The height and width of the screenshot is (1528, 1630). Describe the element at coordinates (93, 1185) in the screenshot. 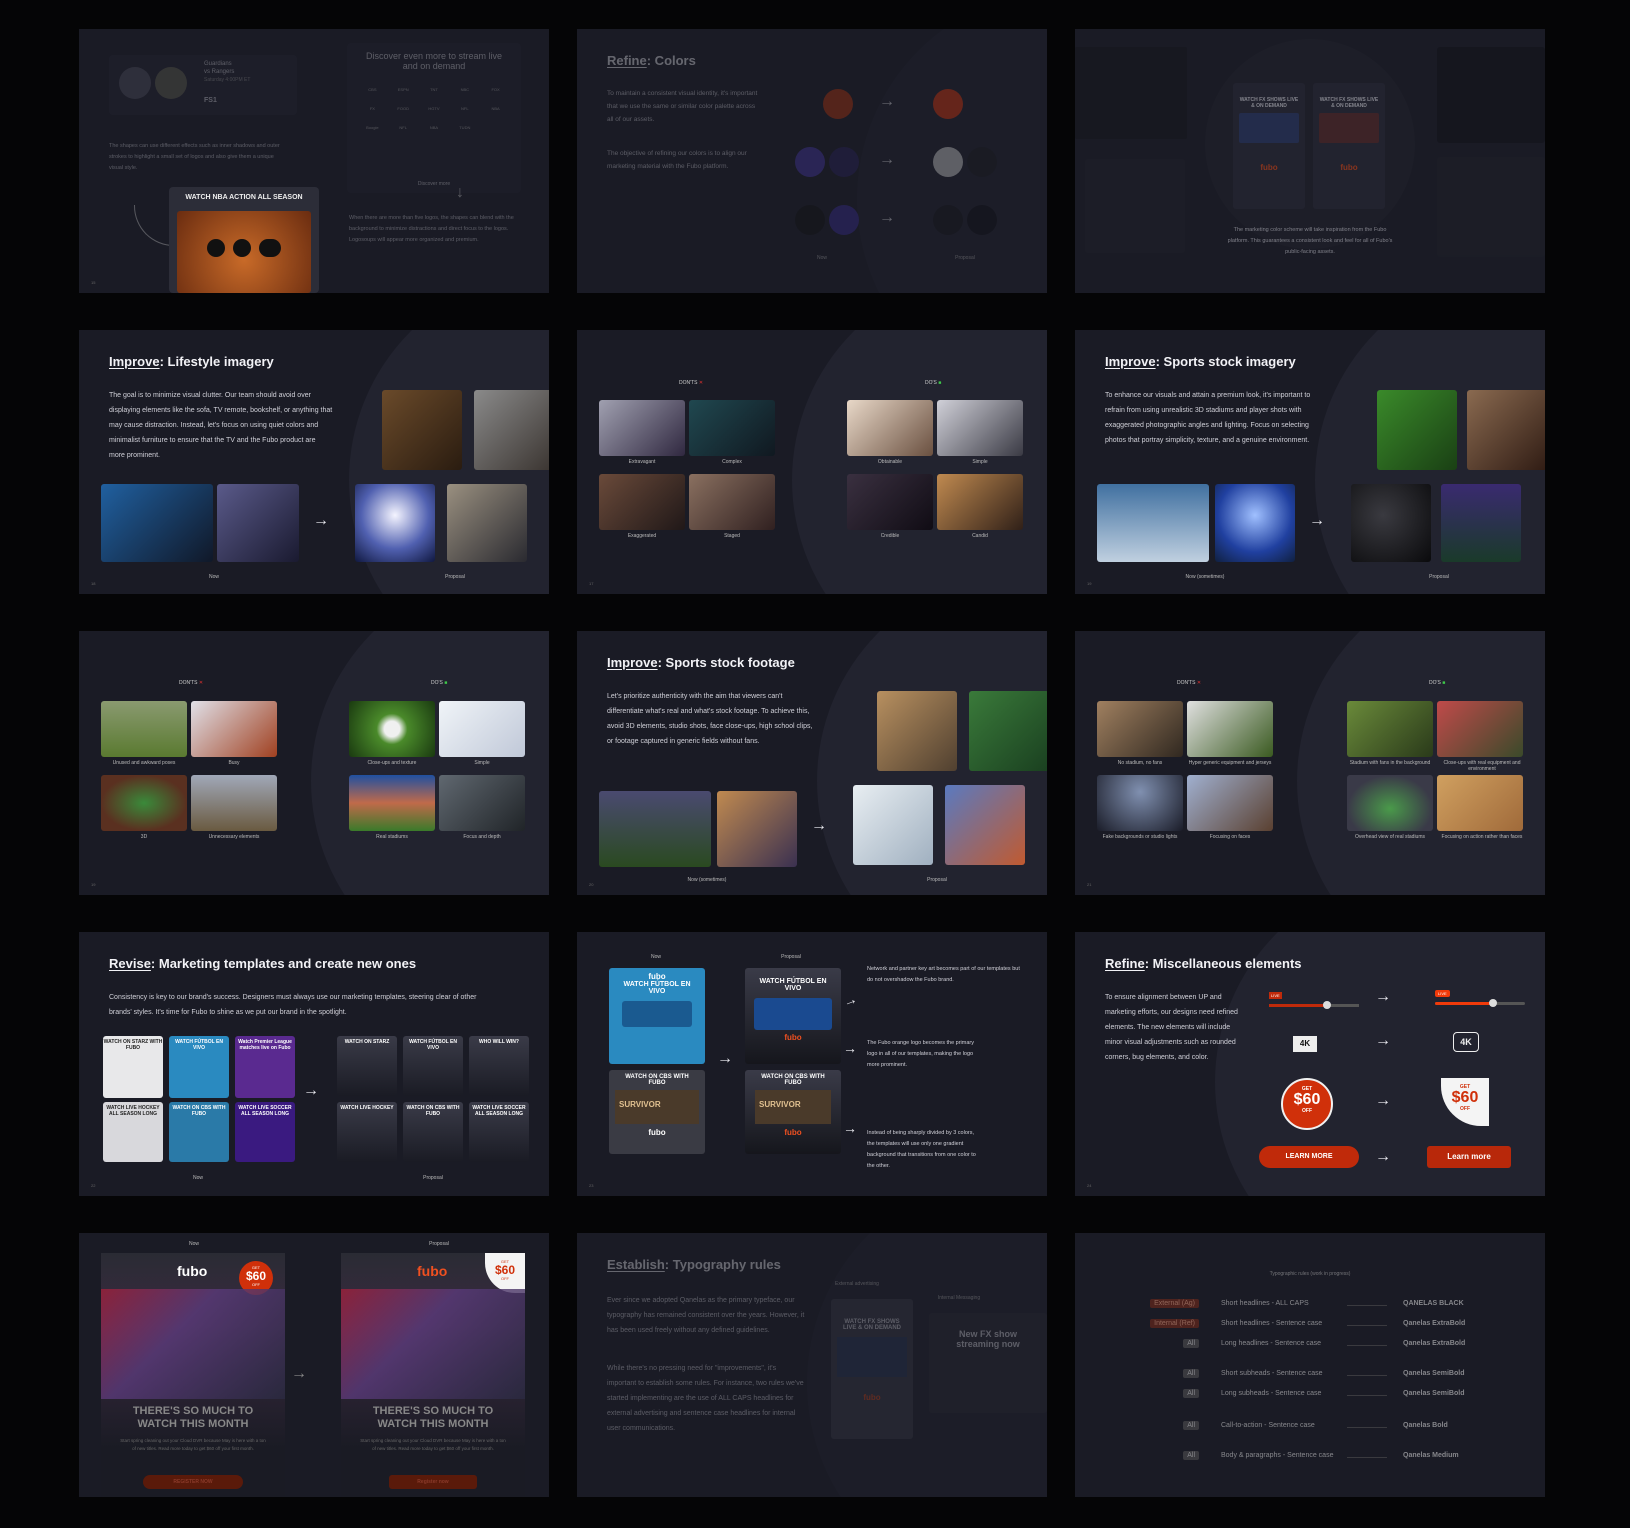

I see `page-number: 22` at that location.